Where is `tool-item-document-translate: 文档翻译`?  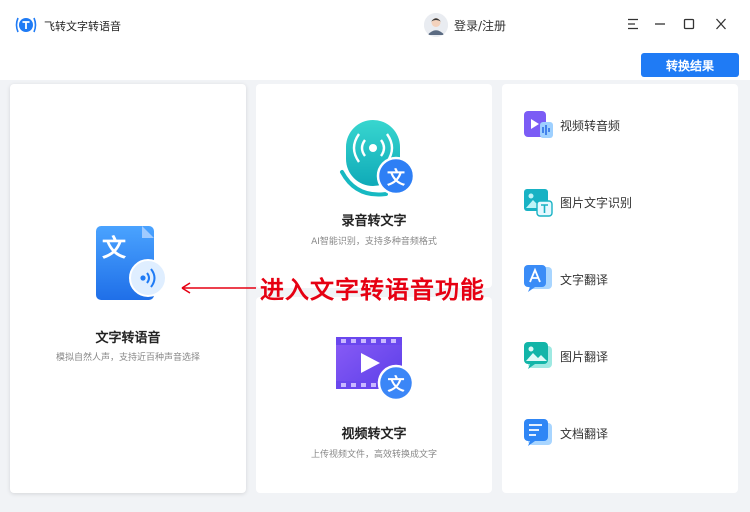
tool-item-document-translate: 文档翻译 is located at coordinates (622, 433).